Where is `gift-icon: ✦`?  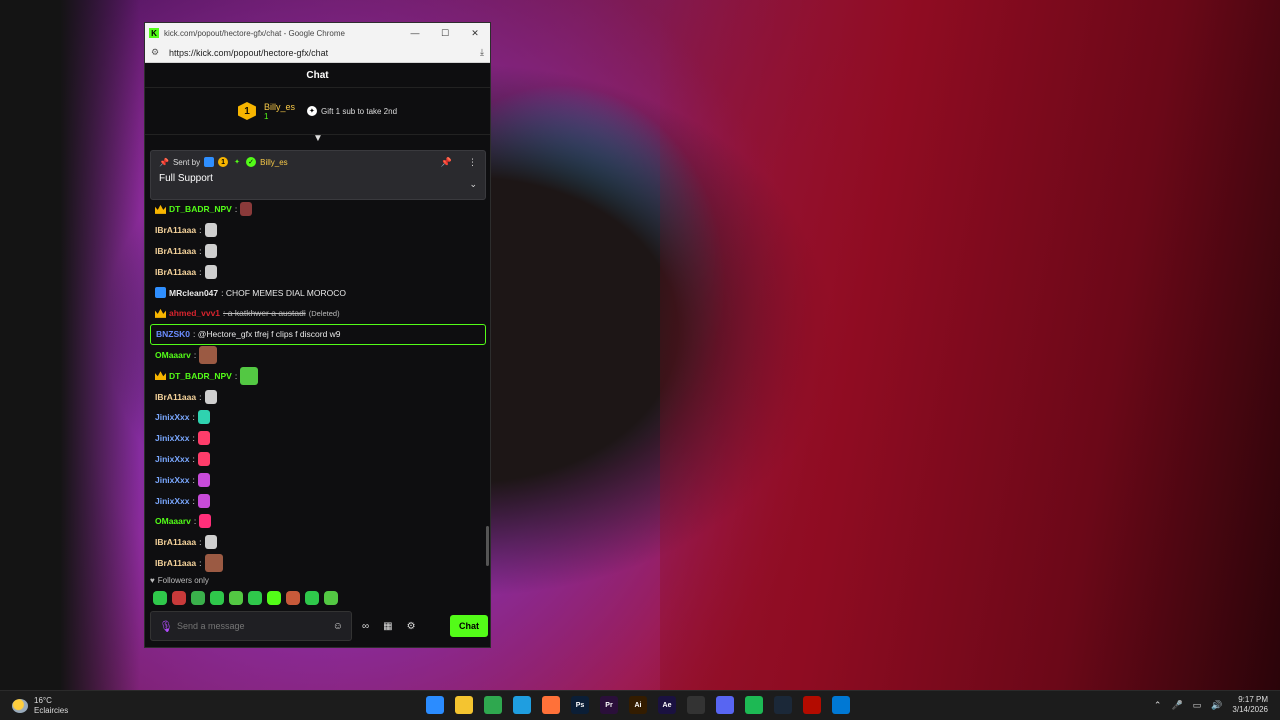 gift-icon: ✦ is located at coordinates (311, 111).